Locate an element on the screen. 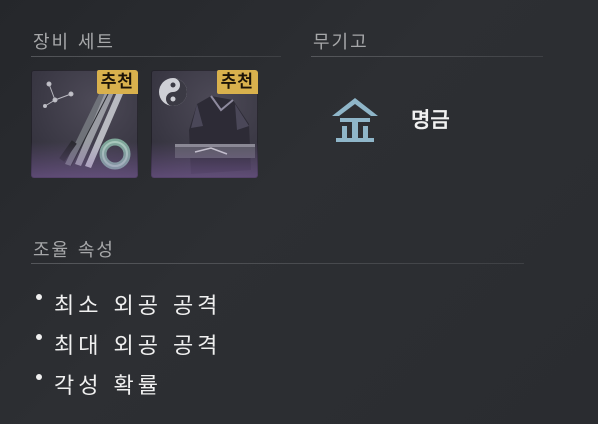  armor-set-glow is located at coordinates (204, 160).